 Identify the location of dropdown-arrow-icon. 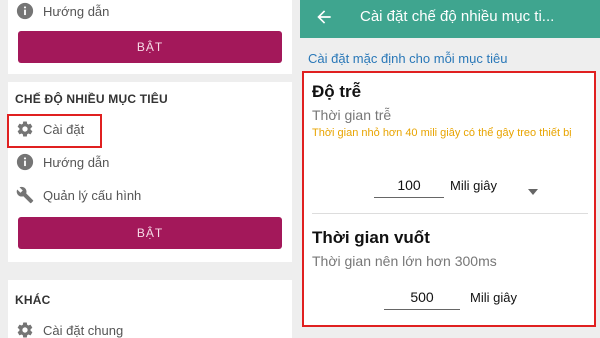
(533, 191).